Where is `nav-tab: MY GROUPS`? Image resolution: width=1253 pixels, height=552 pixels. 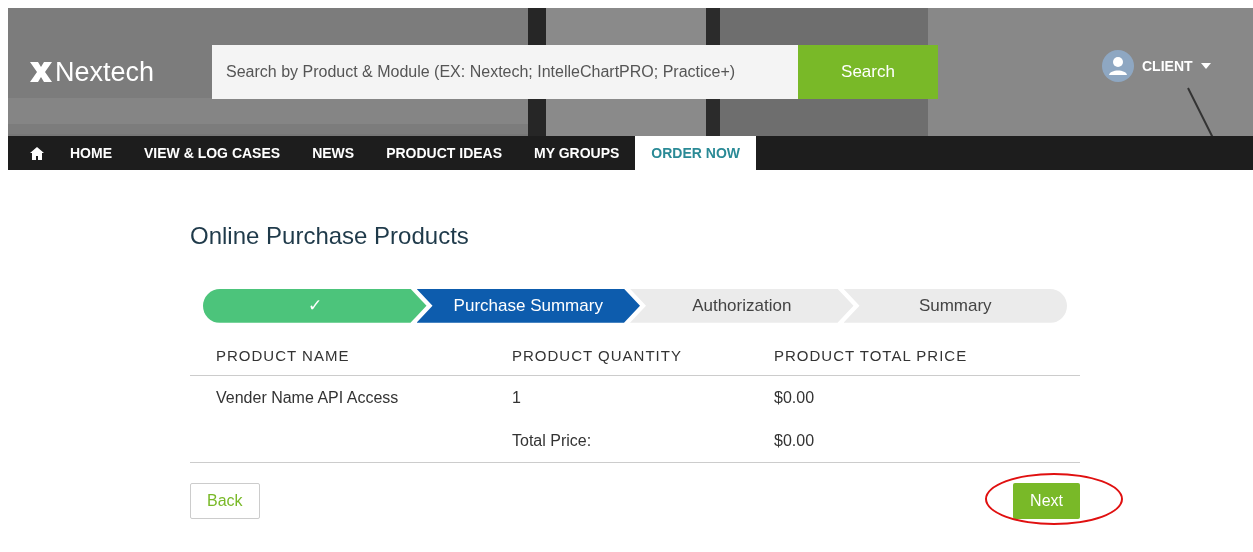
nav-tab: MY GROUPS is located at coordinates (577, 153).